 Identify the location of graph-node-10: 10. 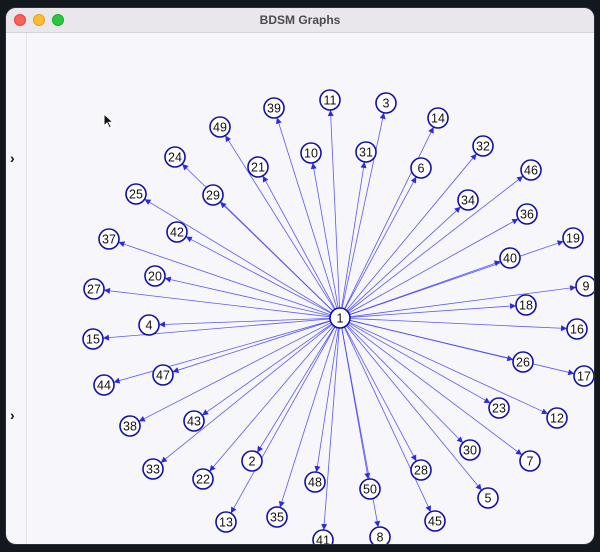
(311, 153).